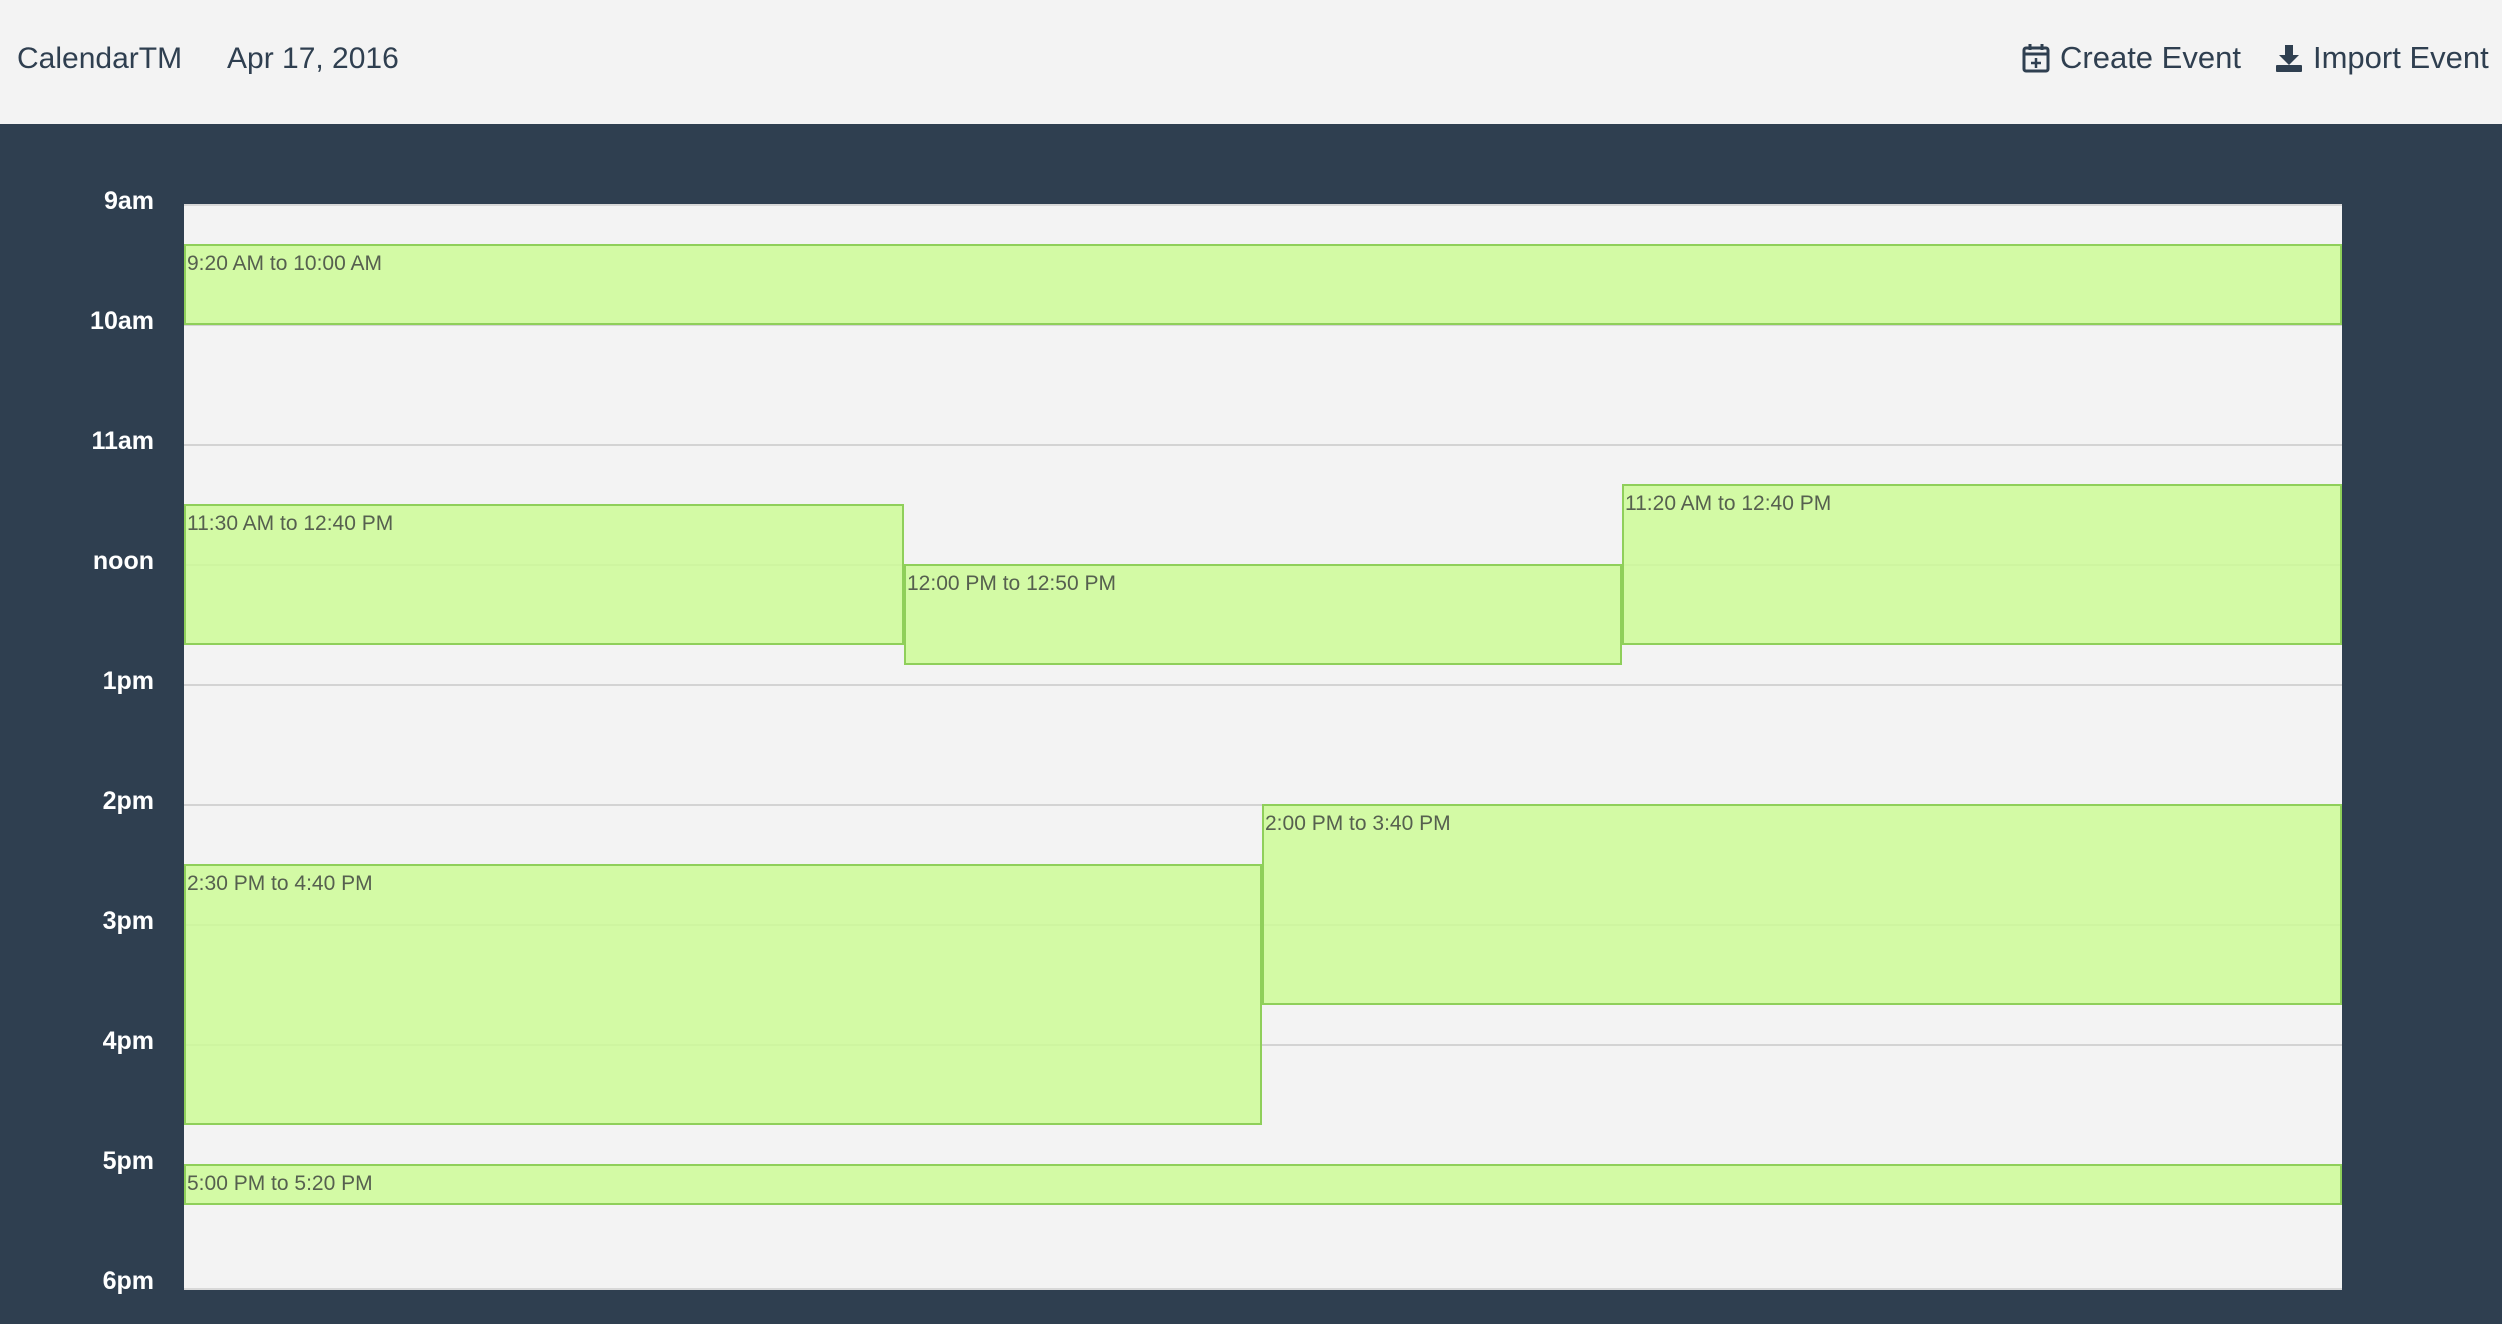  I want to click on hour-label-noon: noon, so click(123, 561).